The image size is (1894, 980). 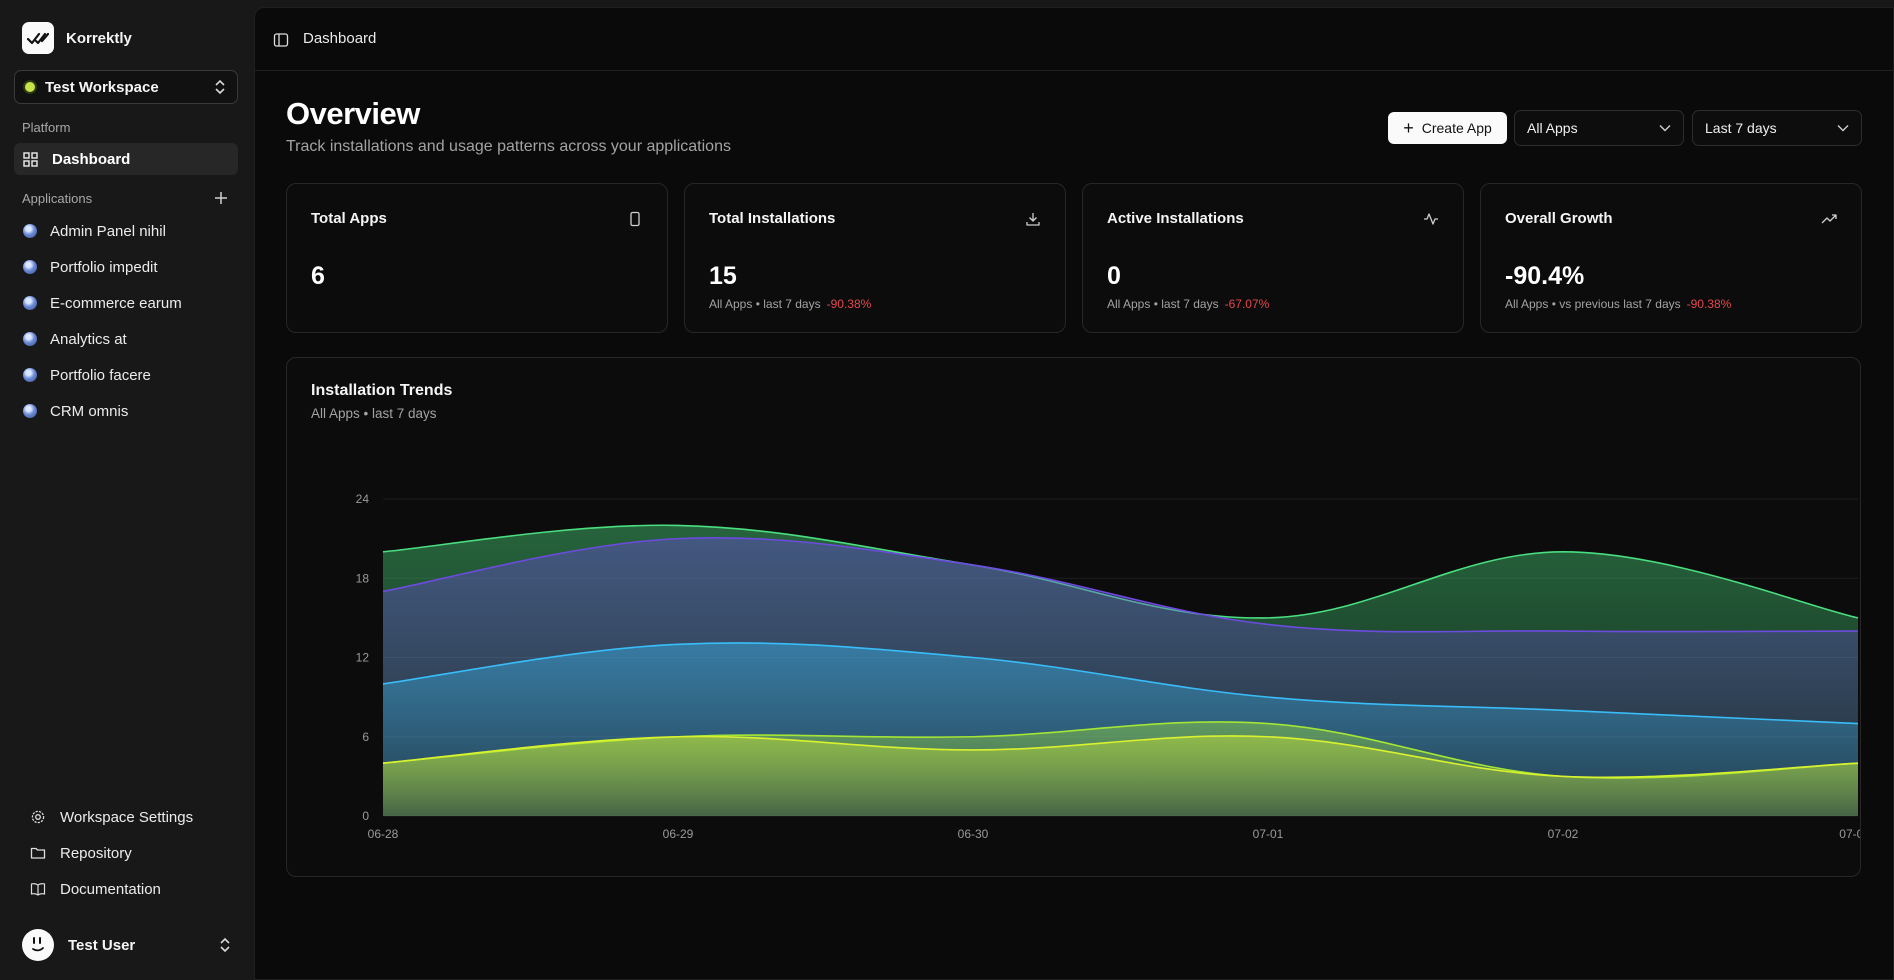 What do you see at coordinates (30, 87) in the screenshot?
I see `workspace-status-icon` at bounding box center [30, 87].